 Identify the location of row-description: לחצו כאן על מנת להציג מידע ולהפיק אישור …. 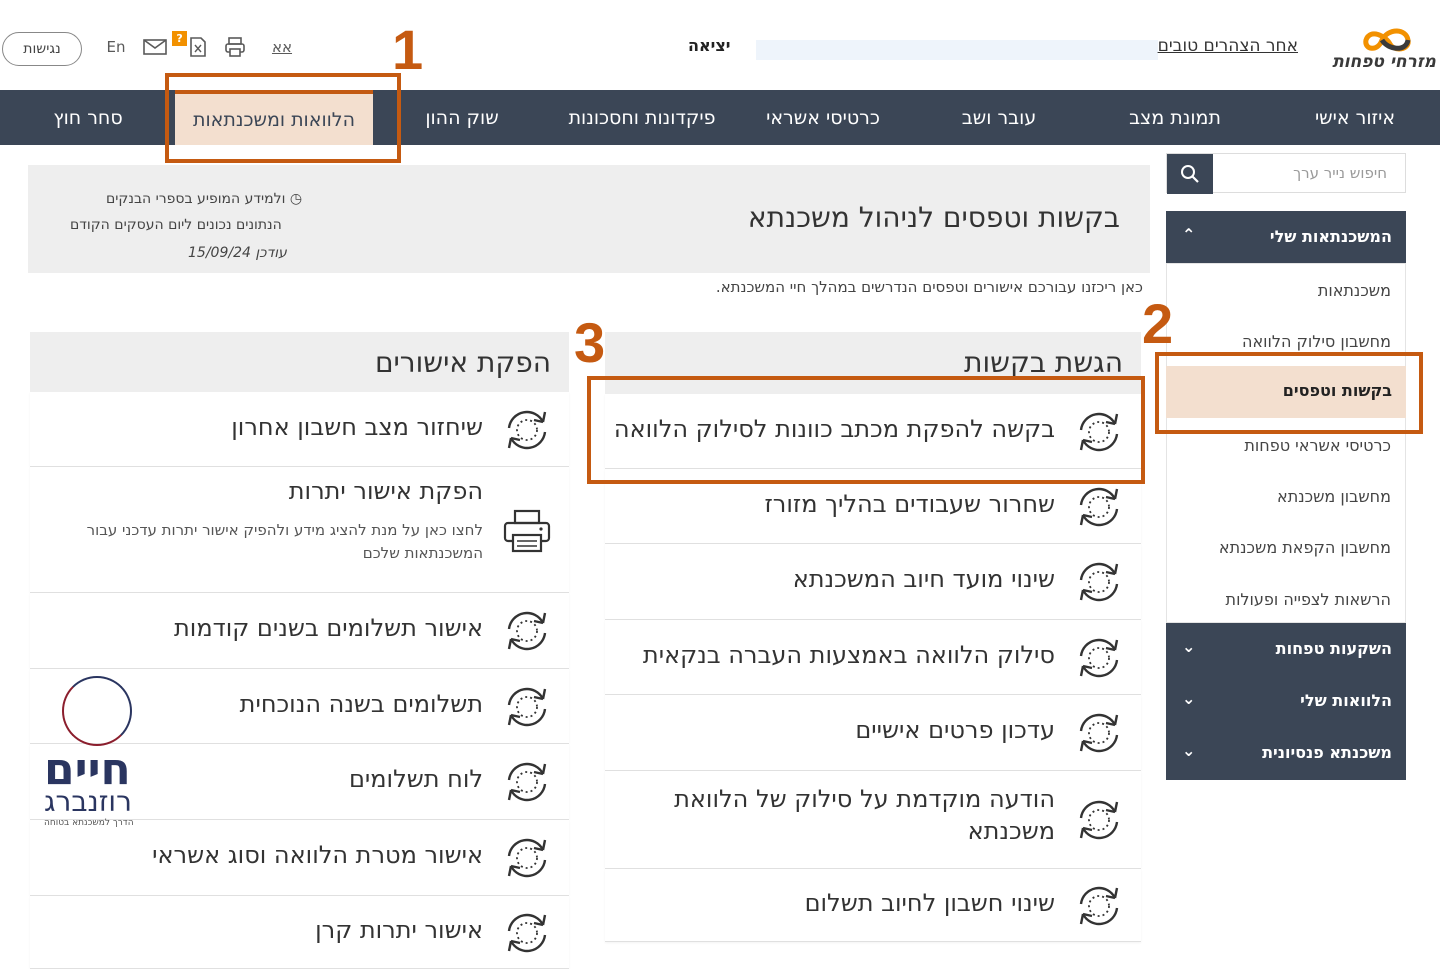
(284, 541).